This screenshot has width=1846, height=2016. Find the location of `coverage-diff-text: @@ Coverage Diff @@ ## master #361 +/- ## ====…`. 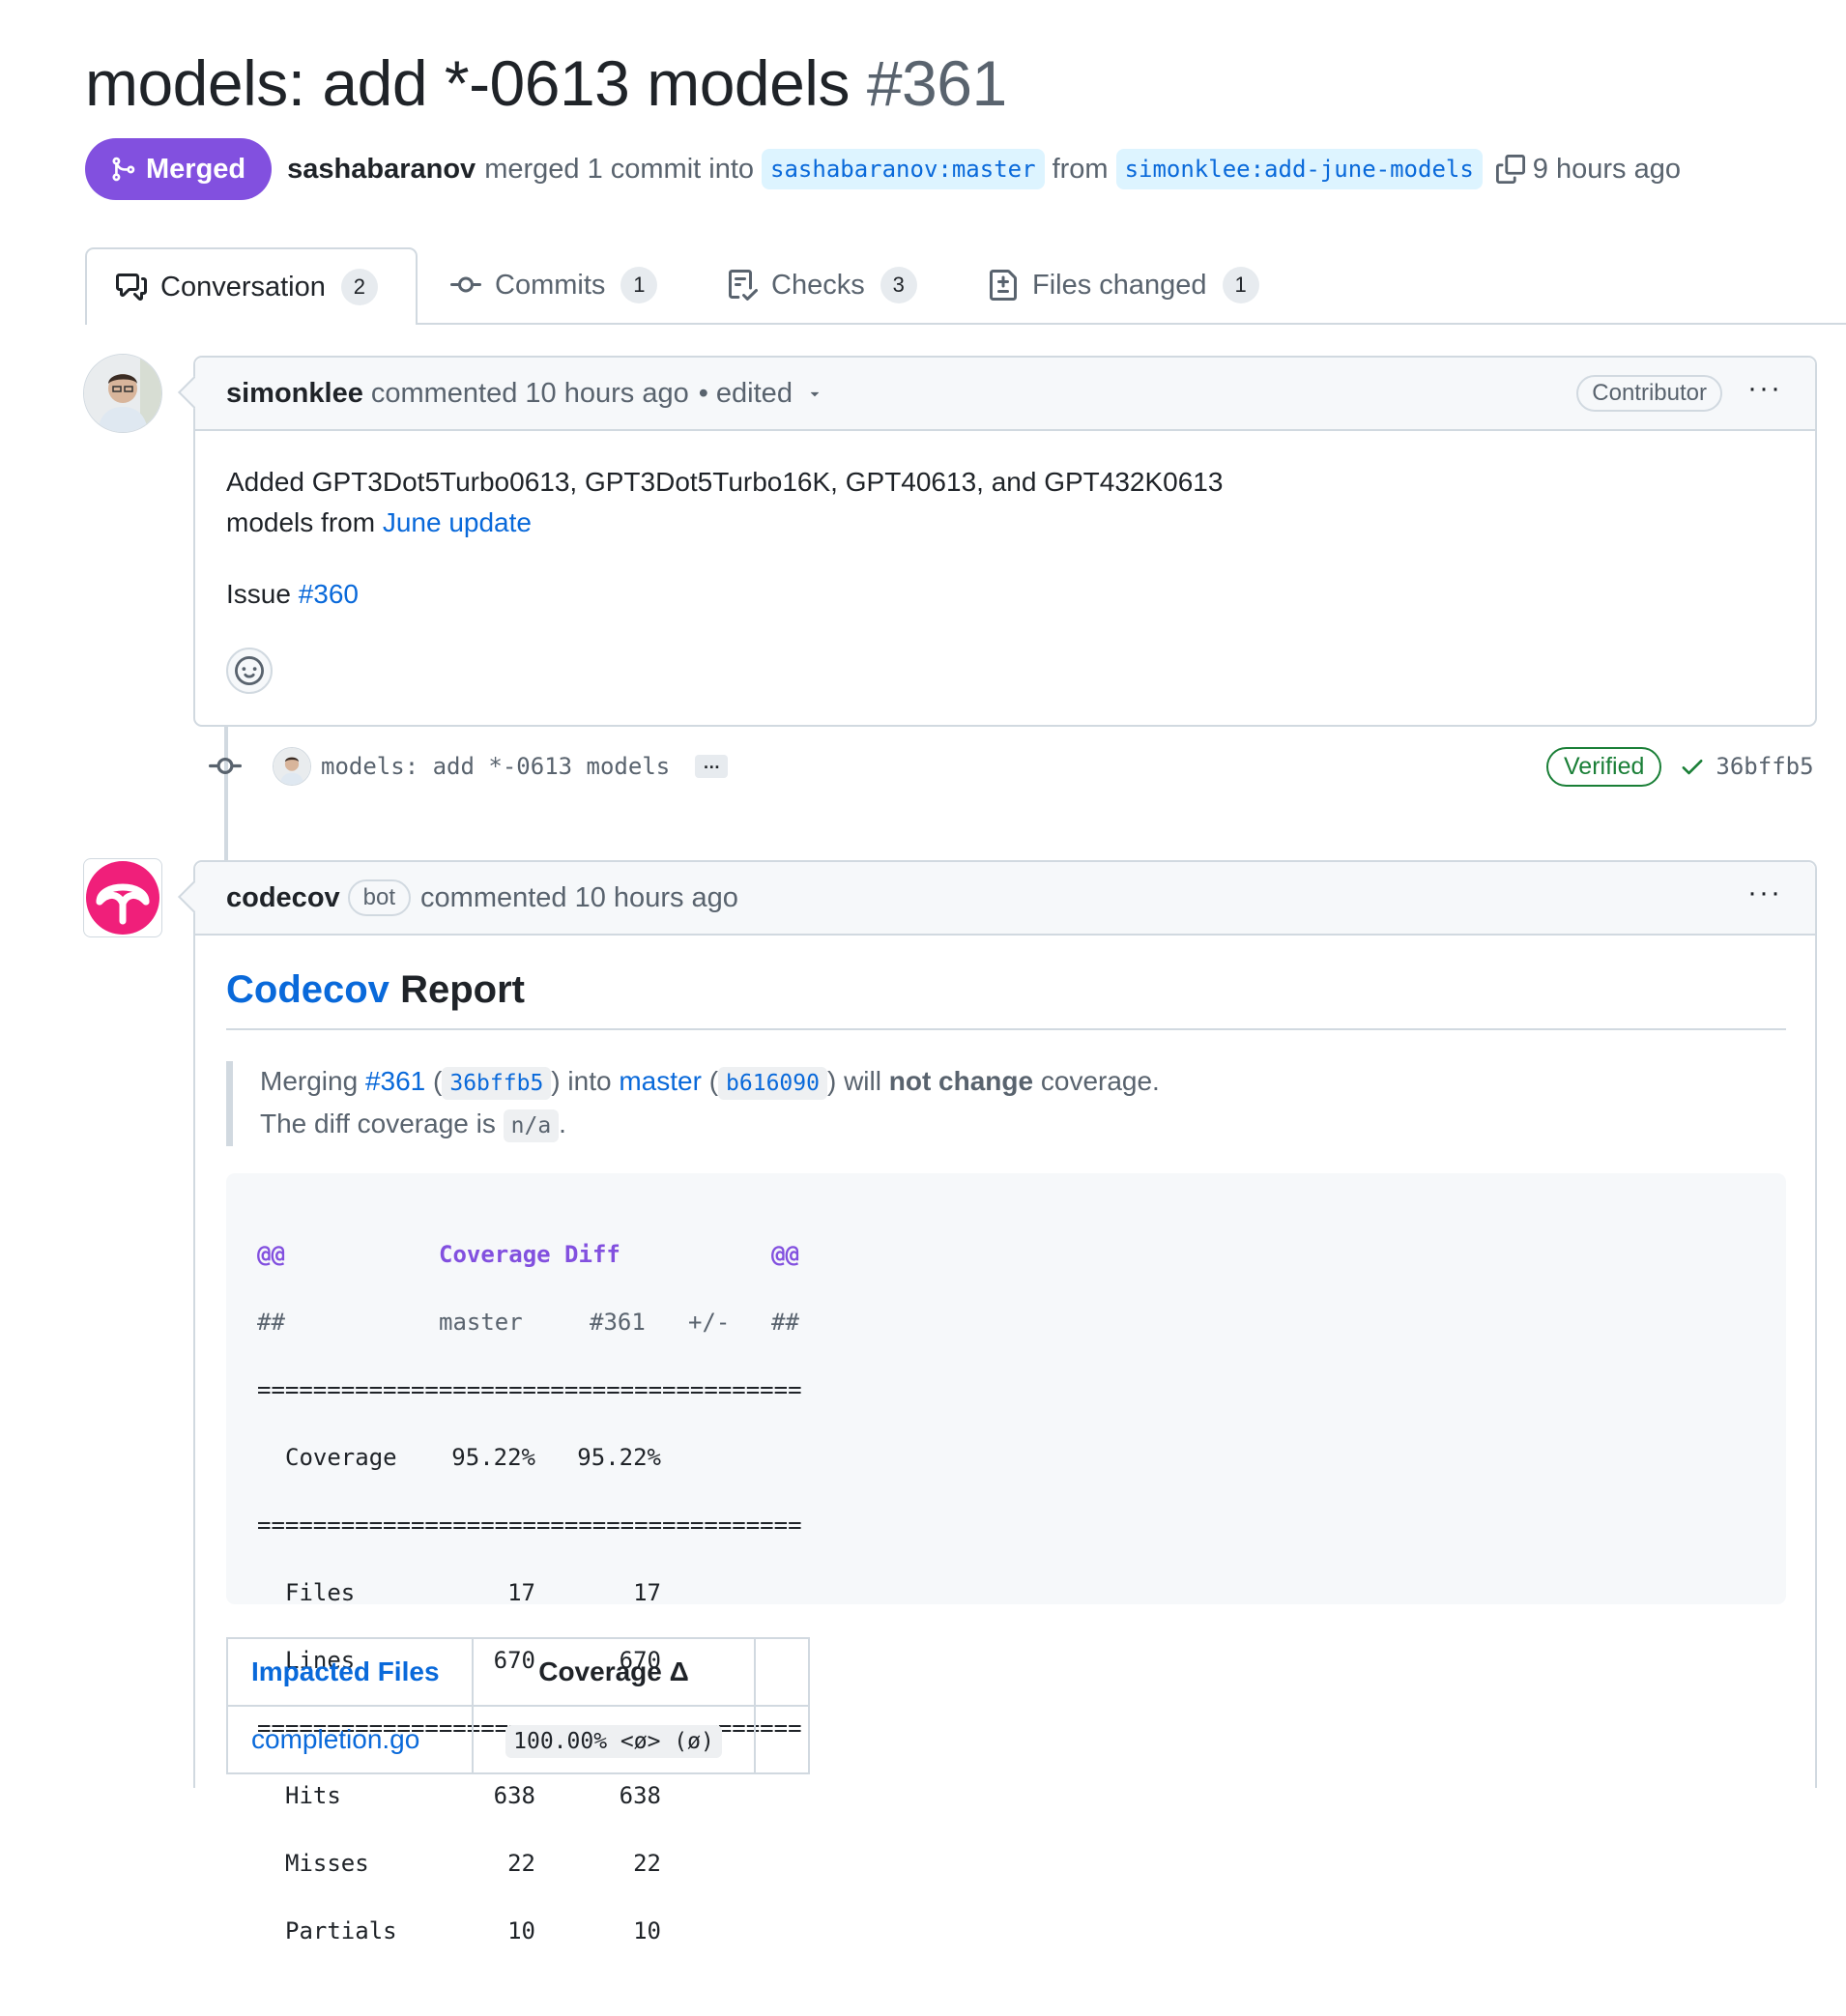

coverage-diff-text: @@ Coverage Diff @@ ## master #361 +/- ## ====… is located at coordinates (529, 1610).